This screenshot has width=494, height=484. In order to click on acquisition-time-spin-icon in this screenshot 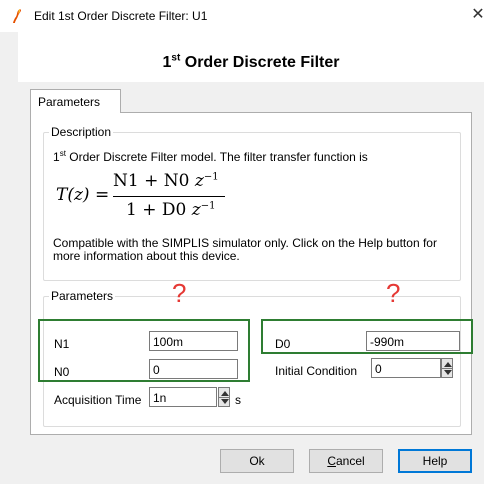, I will do `click(224, 397)`.